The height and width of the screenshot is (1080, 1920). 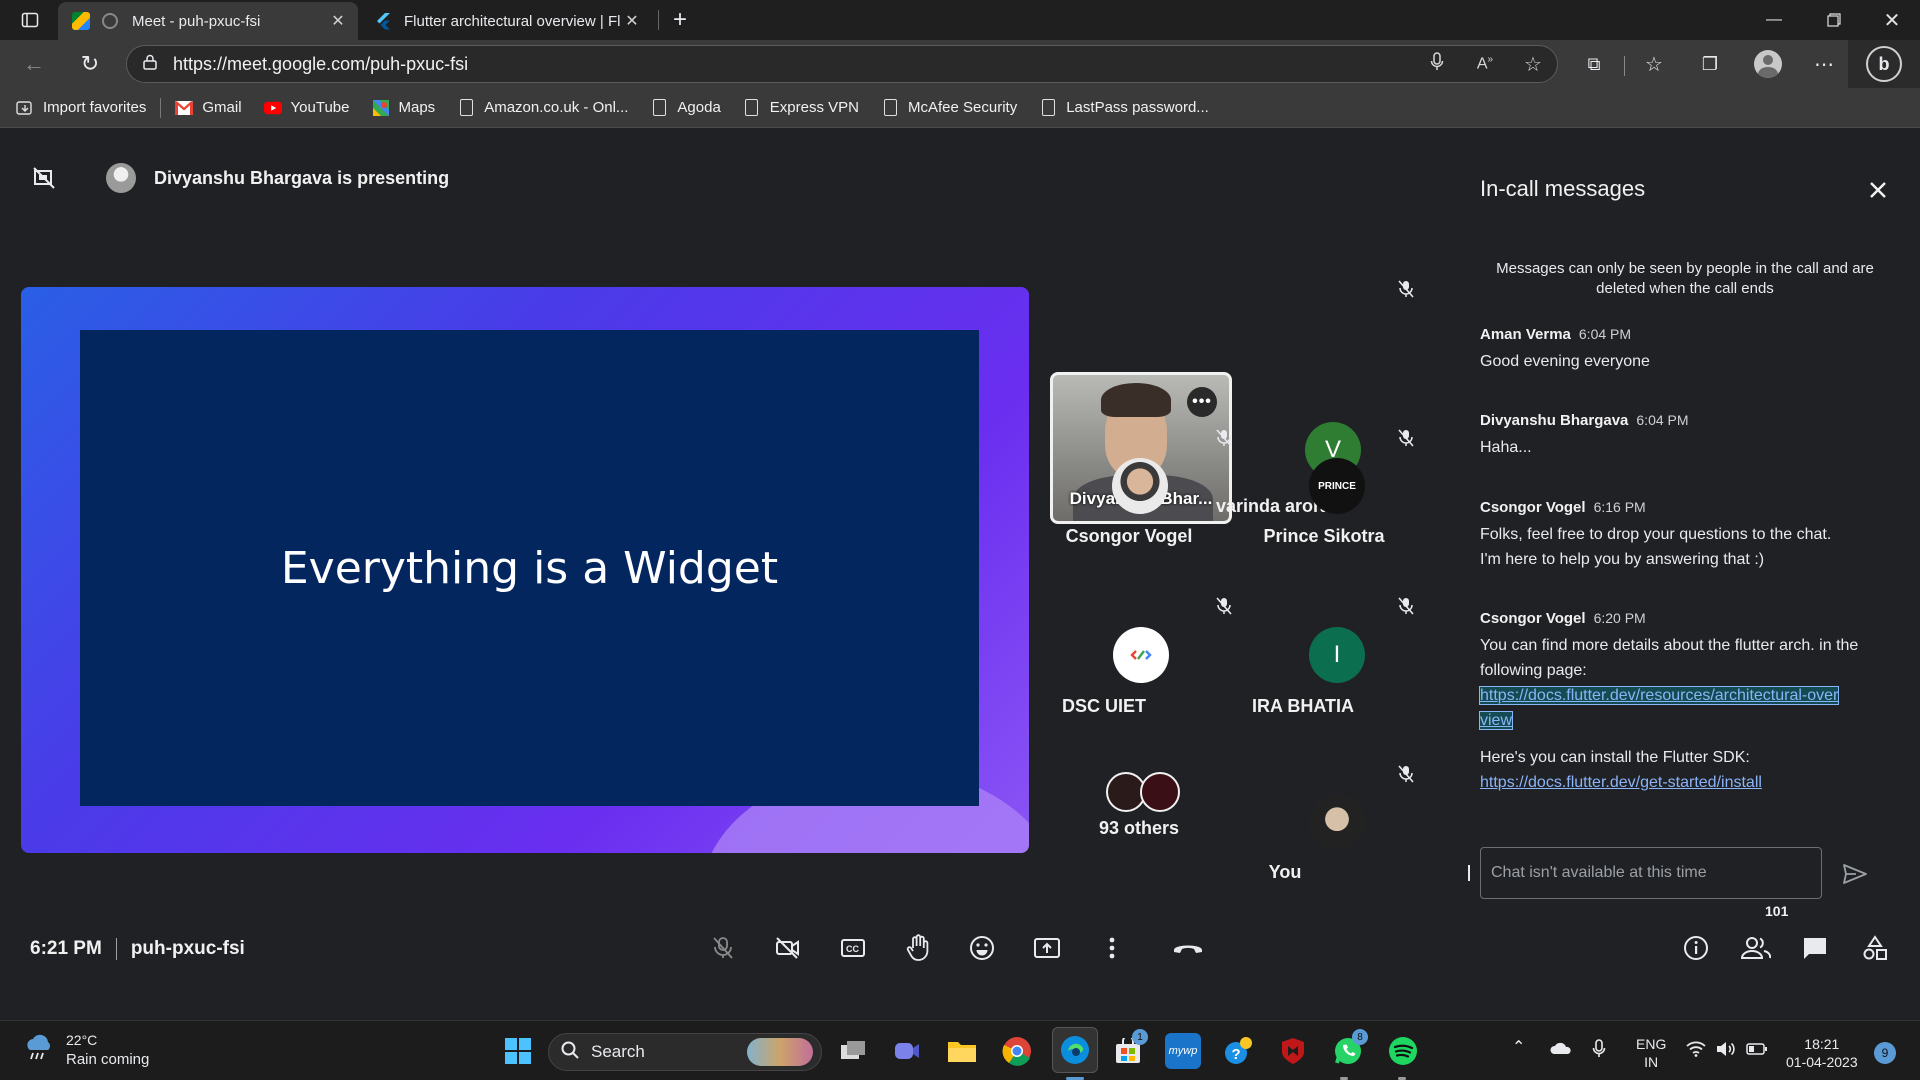 What do you see at coordinates (44, 178) in the screenshot?
I see `hide-presentation-icon` at bounding box center [44, 178].